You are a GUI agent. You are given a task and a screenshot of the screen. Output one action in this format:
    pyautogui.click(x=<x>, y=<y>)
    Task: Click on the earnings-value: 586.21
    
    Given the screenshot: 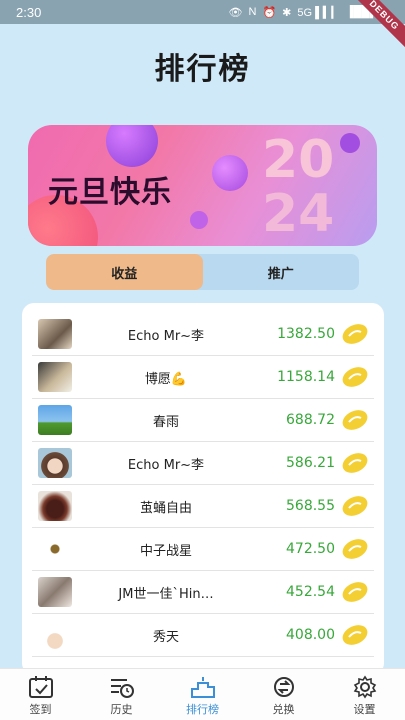 What is the action you would take?
    pyautogui.click(x=310, y=463)
    